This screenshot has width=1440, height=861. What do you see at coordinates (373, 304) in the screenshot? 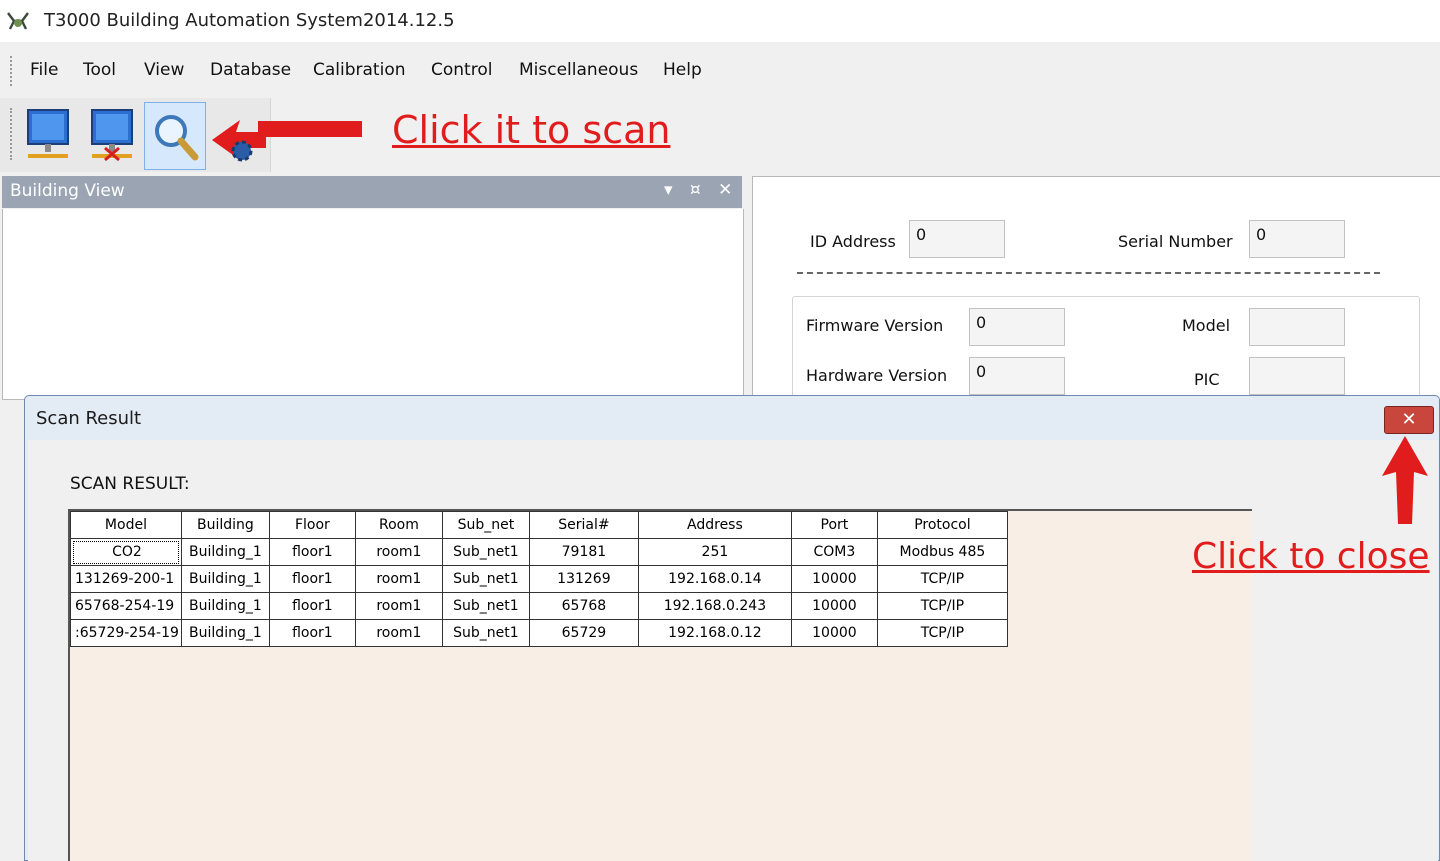
I see `building-view-tree` at bounding box center [373, 304].